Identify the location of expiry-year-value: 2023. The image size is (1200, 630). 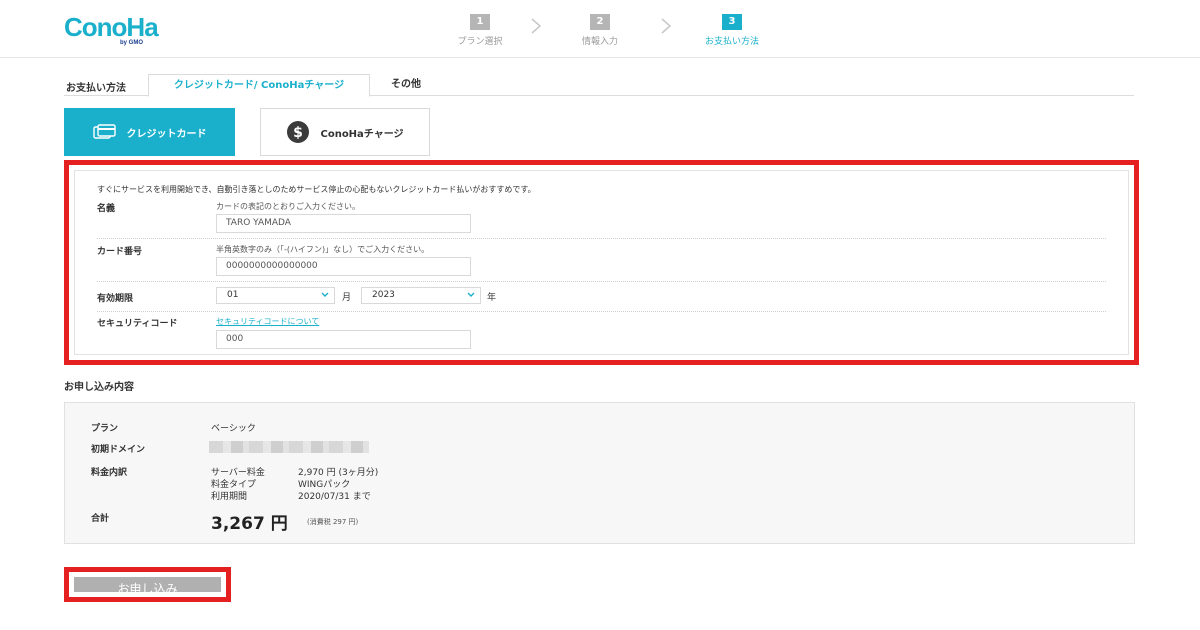
(383, 295).